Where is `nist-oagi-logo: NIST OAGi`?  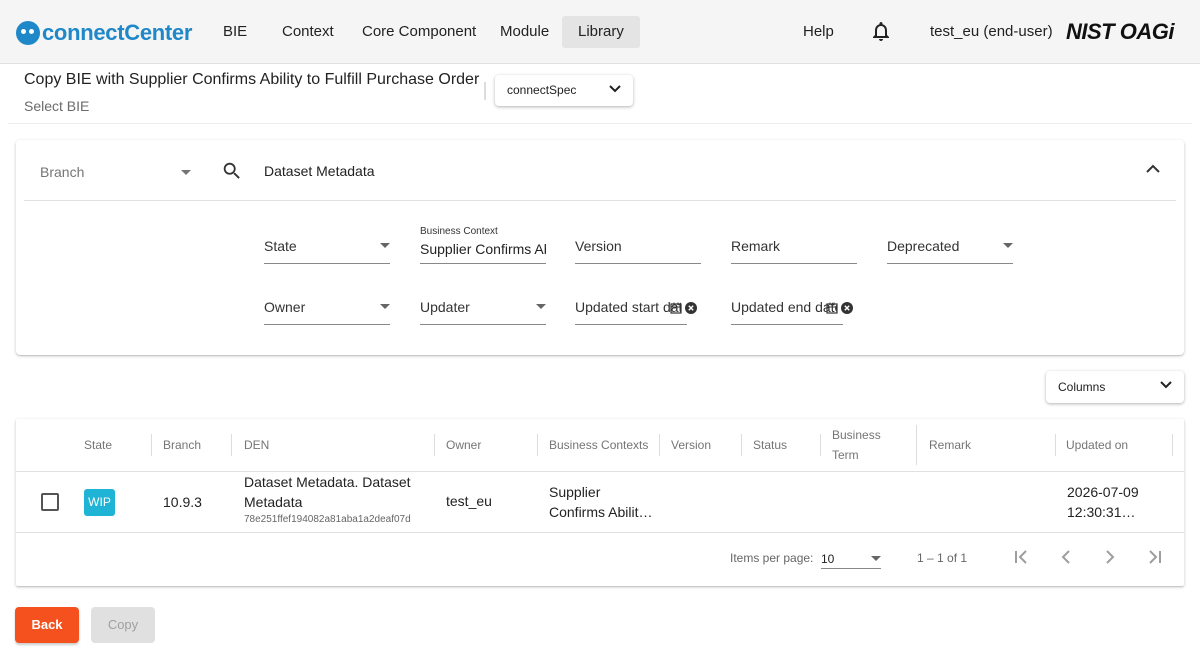
nist-oagi-logo: NIST OAGi is located at coordinates (1120, 31).